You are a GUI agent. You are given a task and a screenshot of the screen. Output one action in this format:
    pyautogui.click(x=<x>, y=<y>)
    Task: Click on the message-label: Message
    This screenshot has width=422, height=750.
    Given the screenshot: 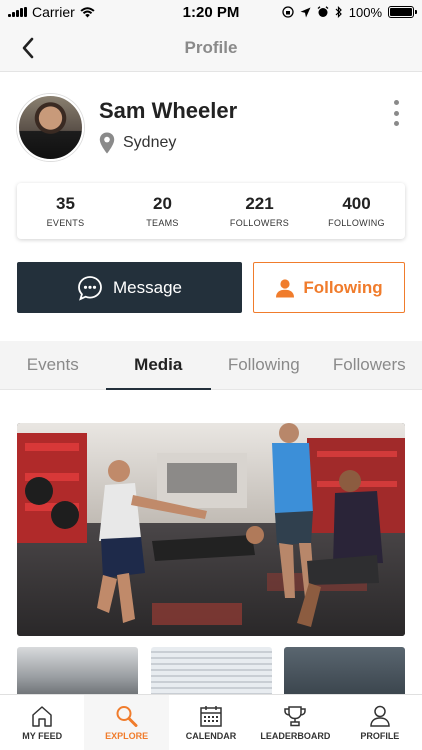 What is the action you would take?
    pyautogui.click(x=147, y=287)
    